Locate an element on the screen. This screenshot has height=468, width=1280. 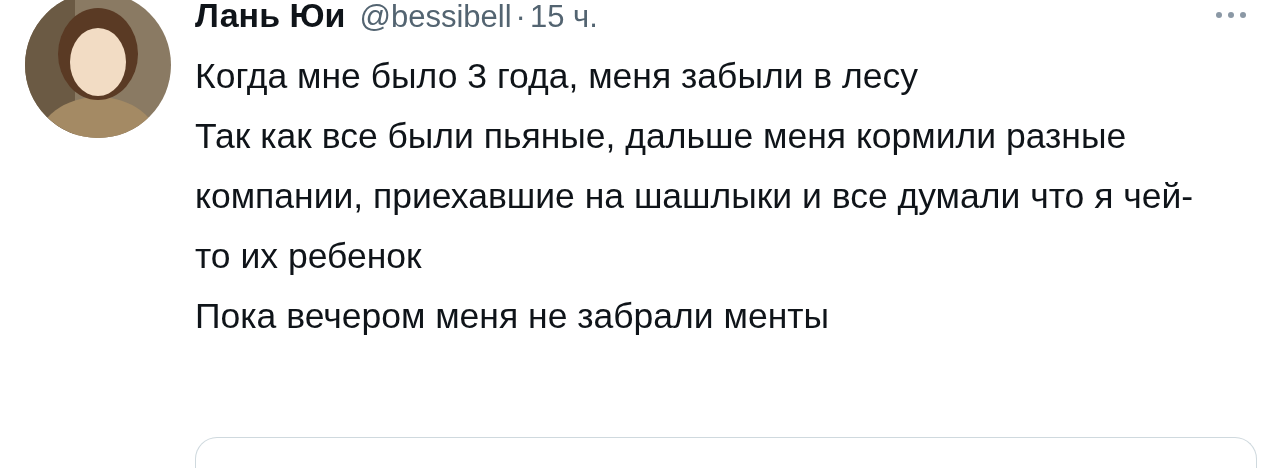
more-icon is located at coordinates (1231, 15).